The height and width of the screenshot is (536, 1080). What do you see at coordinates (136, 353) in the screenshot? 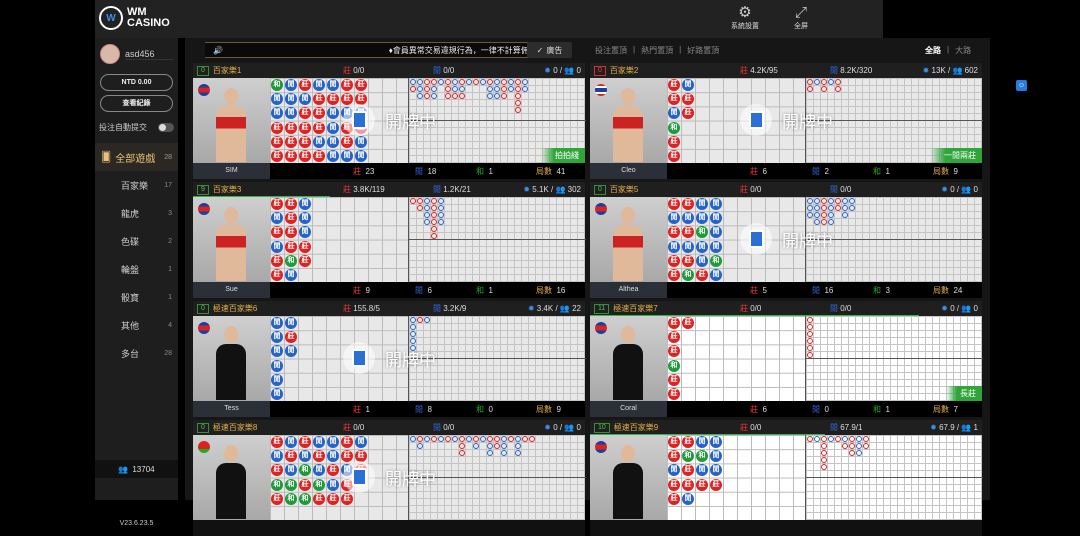
I see `sidebar-item: 多台 28` at bounding box center [136, 353].